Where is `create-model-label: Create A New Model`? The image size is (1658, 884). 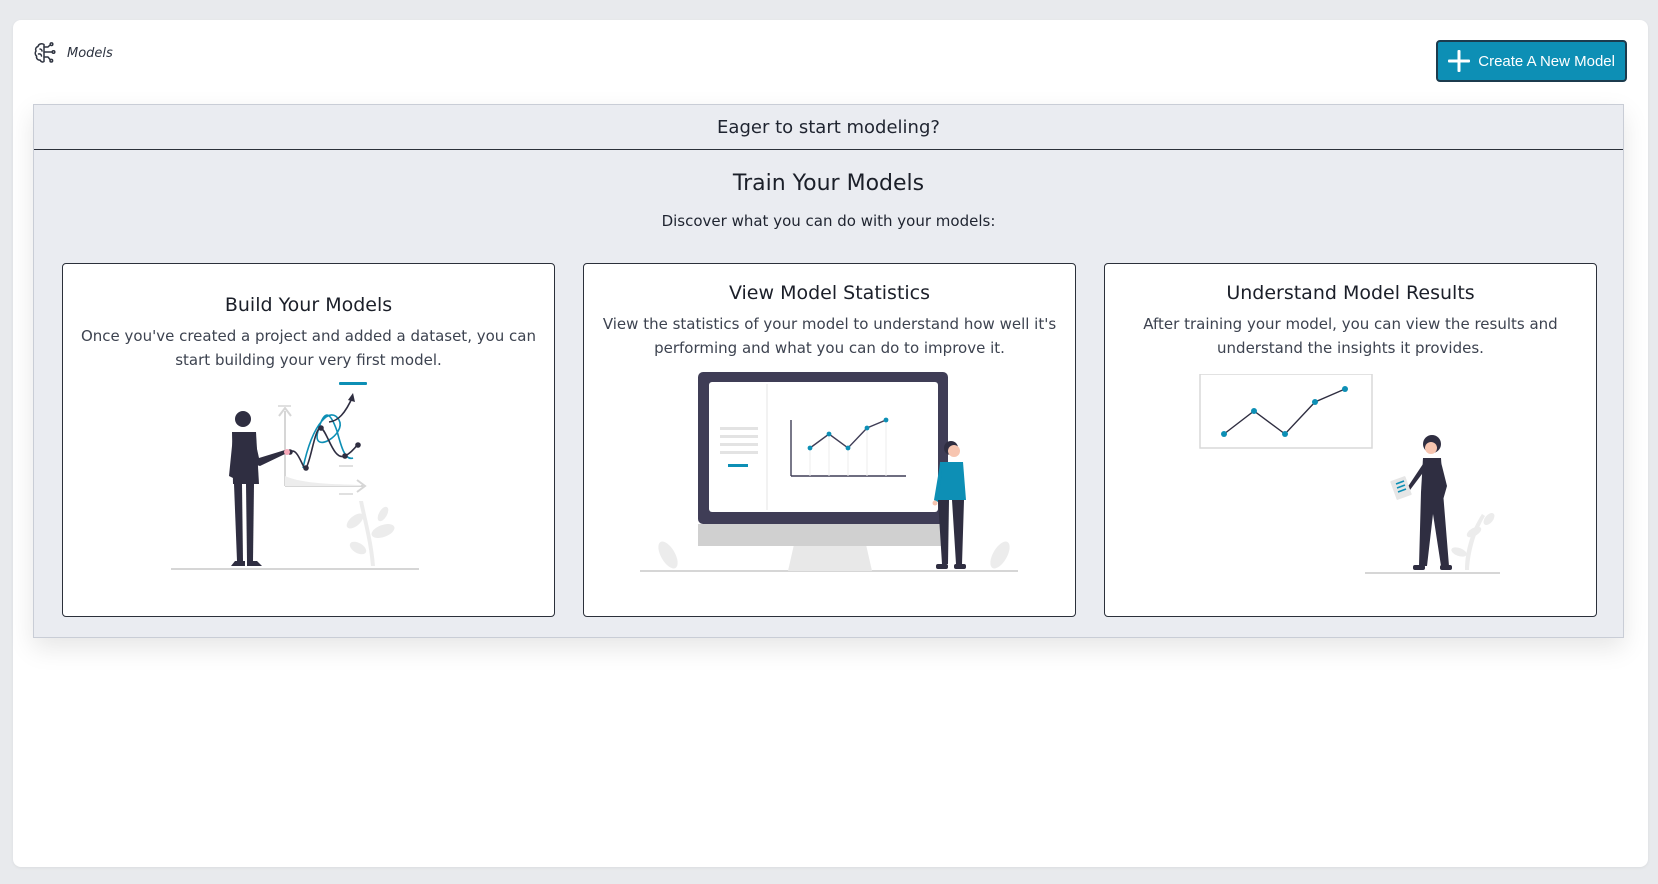
create-model-label: Create A New Model is located at coordinates (1546, 61).